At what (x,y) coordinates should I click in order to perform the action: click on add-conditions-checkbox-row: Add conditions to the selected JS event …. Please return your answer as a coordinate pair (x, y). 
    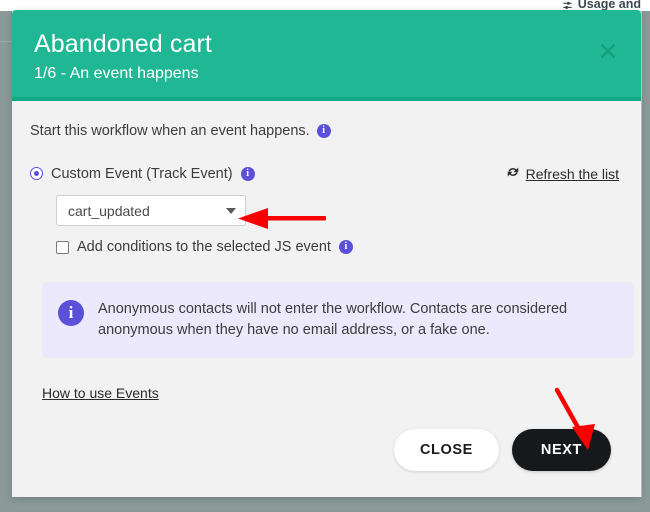
    Looking at the image, I should click on (337, 247).